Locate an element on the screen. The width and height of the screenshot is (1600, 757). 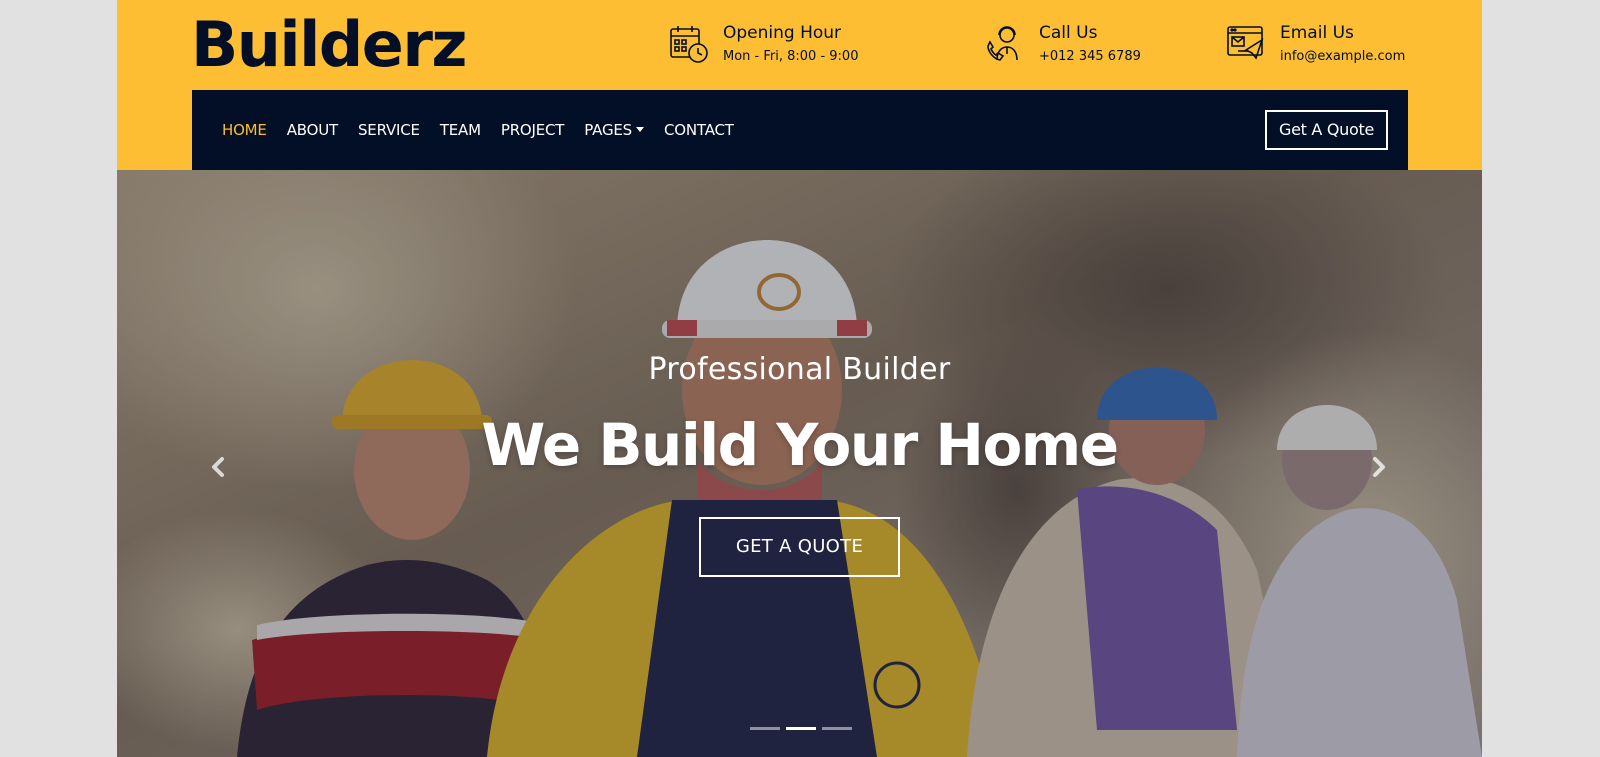
nav-item-pages-label: PAGES is located at coordinates (608, 130).